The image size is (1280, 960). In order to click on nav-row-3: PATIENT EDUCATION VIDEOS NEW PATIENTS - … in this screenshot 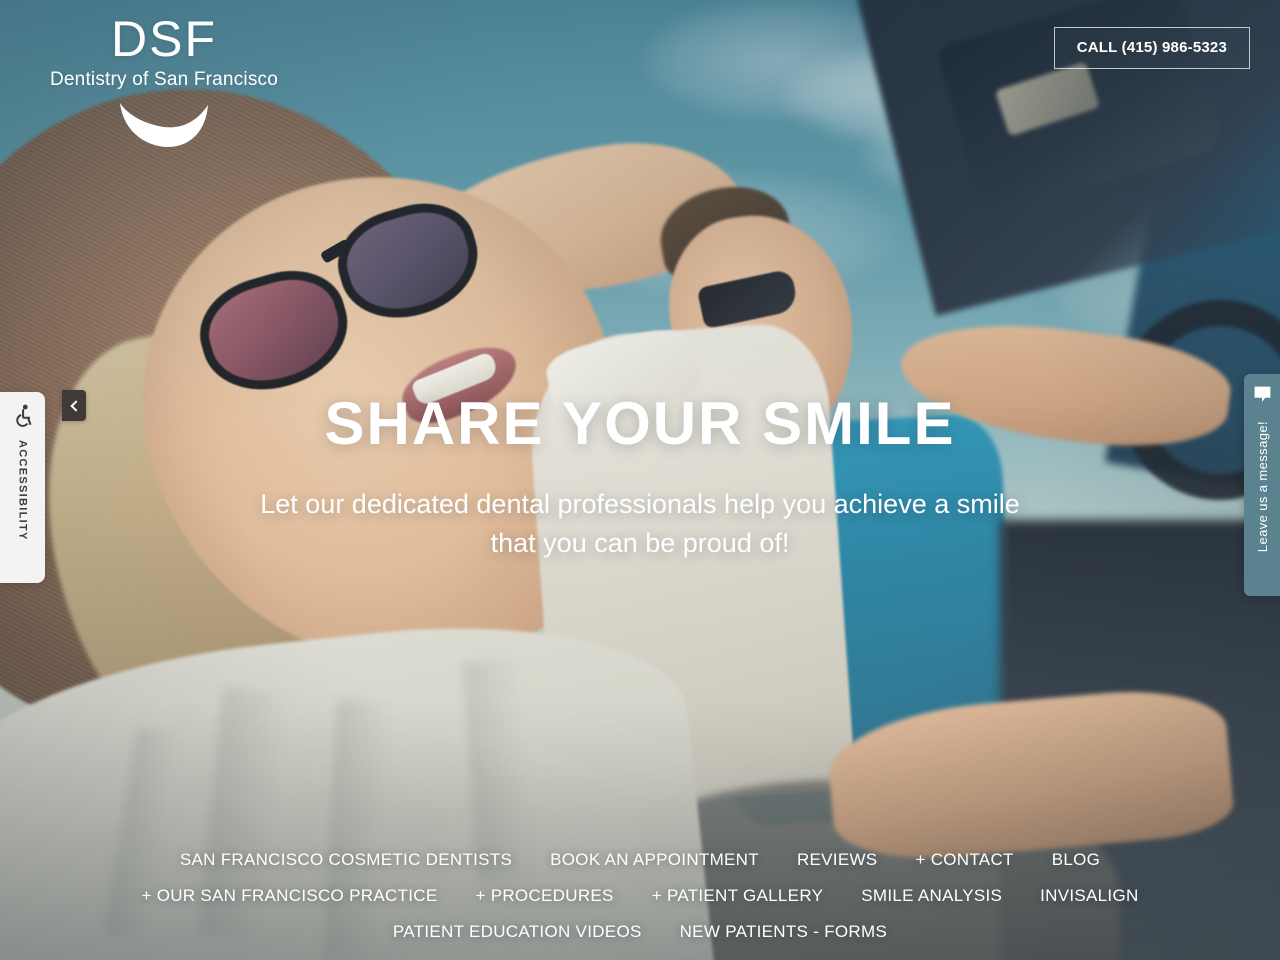, I will do `click(640, 932)`.